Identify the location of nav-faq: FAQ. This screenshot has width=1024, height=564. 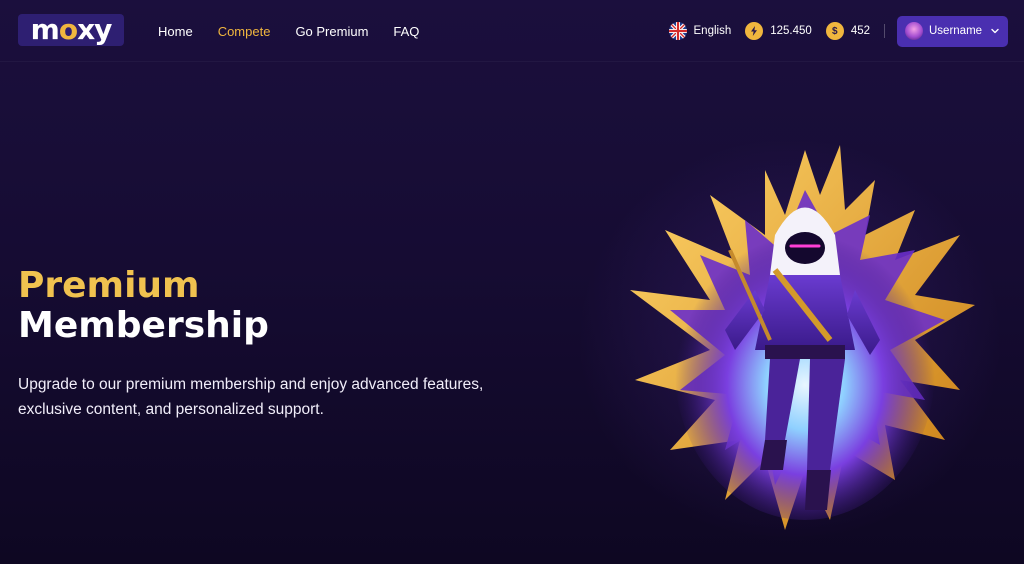
(406, 31).